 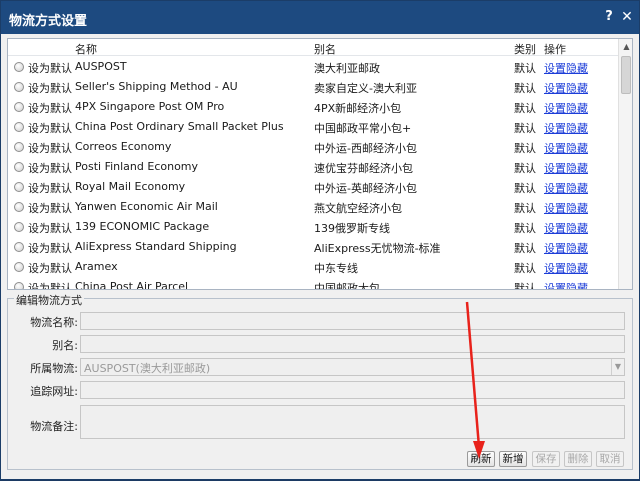 I want to click on annotation-arrow-shaft, so click(x=473, y=374).